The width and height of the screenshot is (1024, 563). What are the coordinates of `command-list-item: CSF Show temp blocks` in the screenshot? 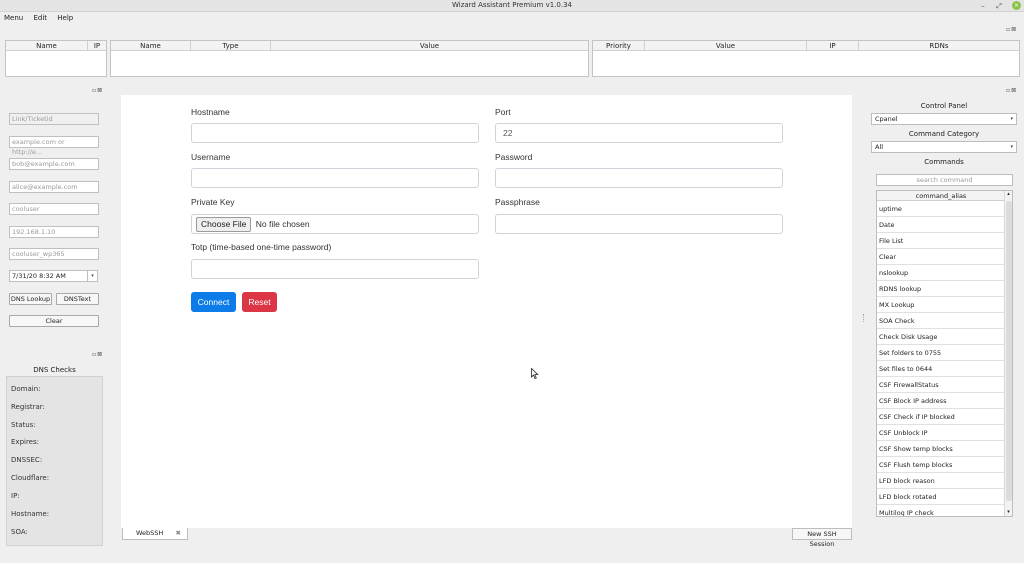 It's located at (941, 449).